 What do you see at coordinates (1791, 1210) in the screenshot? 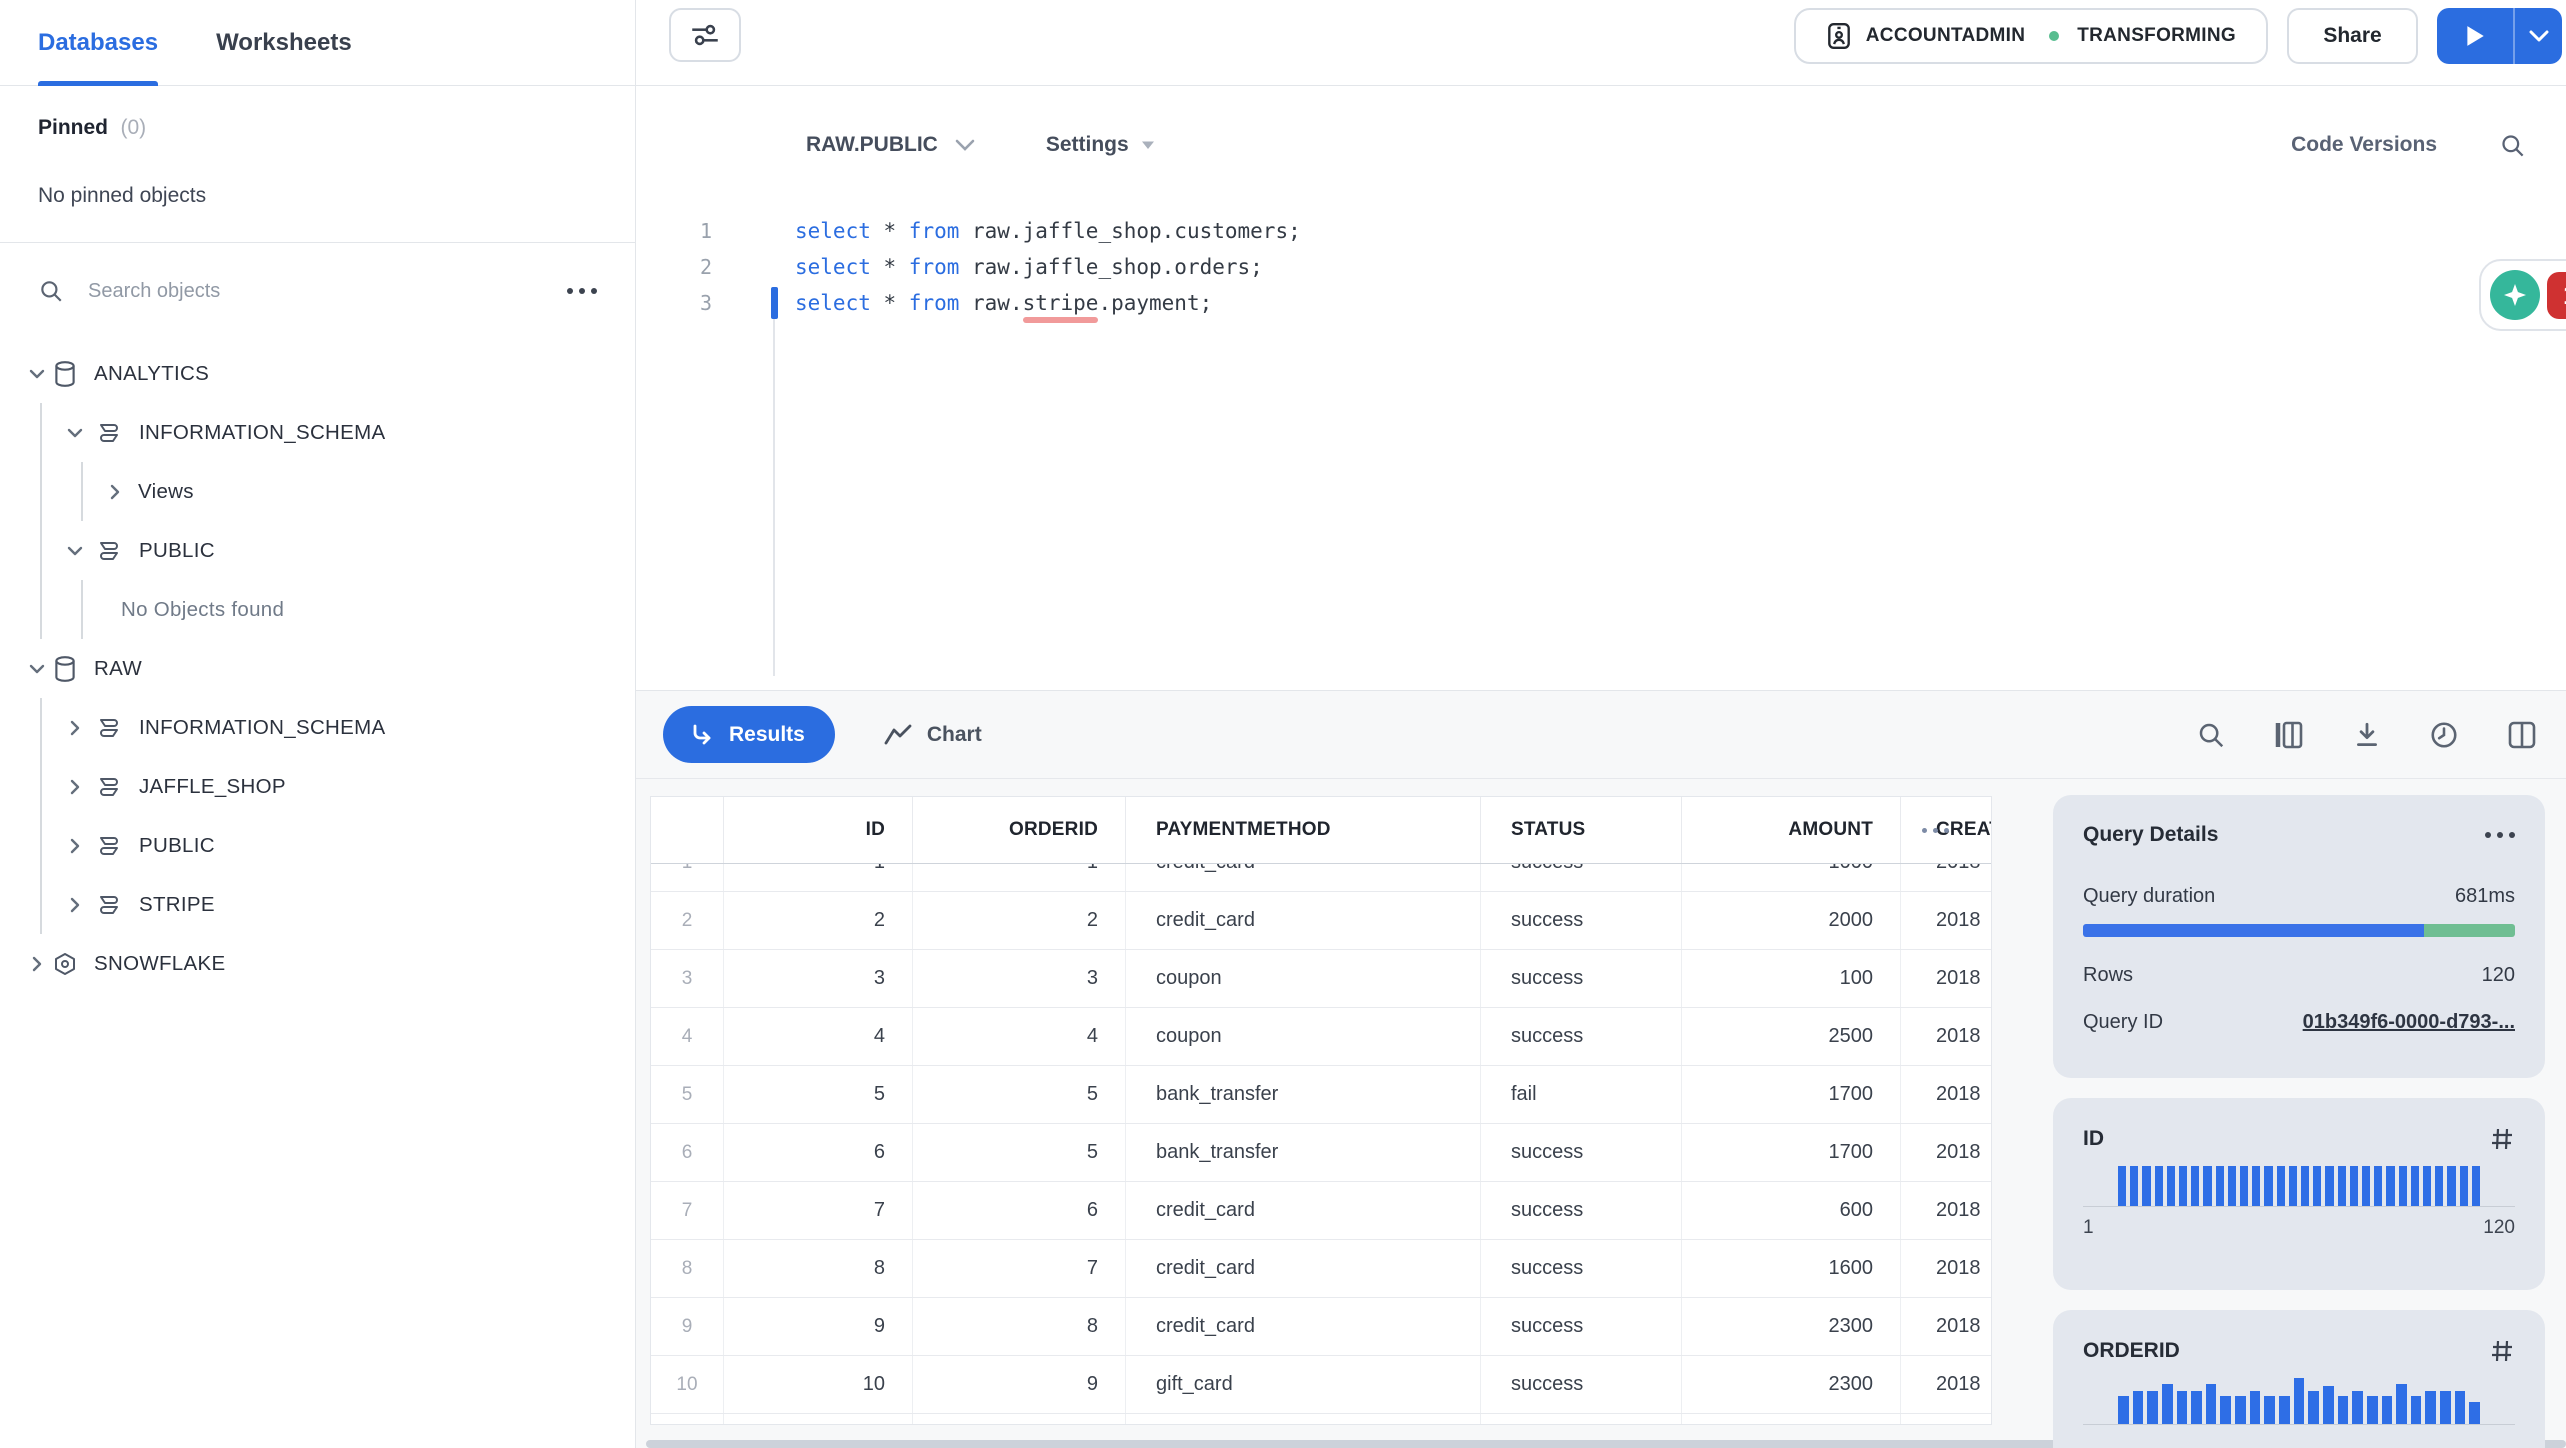
I see `table-cell: 600` at bounding box center [1791, 1210].